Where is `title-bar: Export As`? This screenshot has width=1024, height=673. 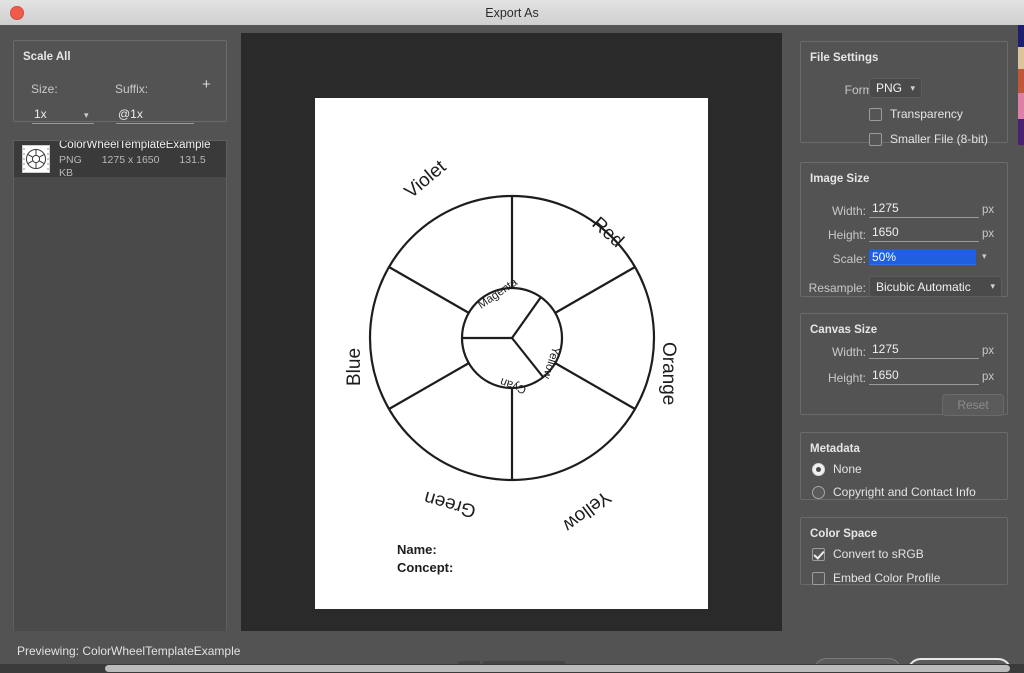
title-bar: Export As is located at coordinates (512, 13).